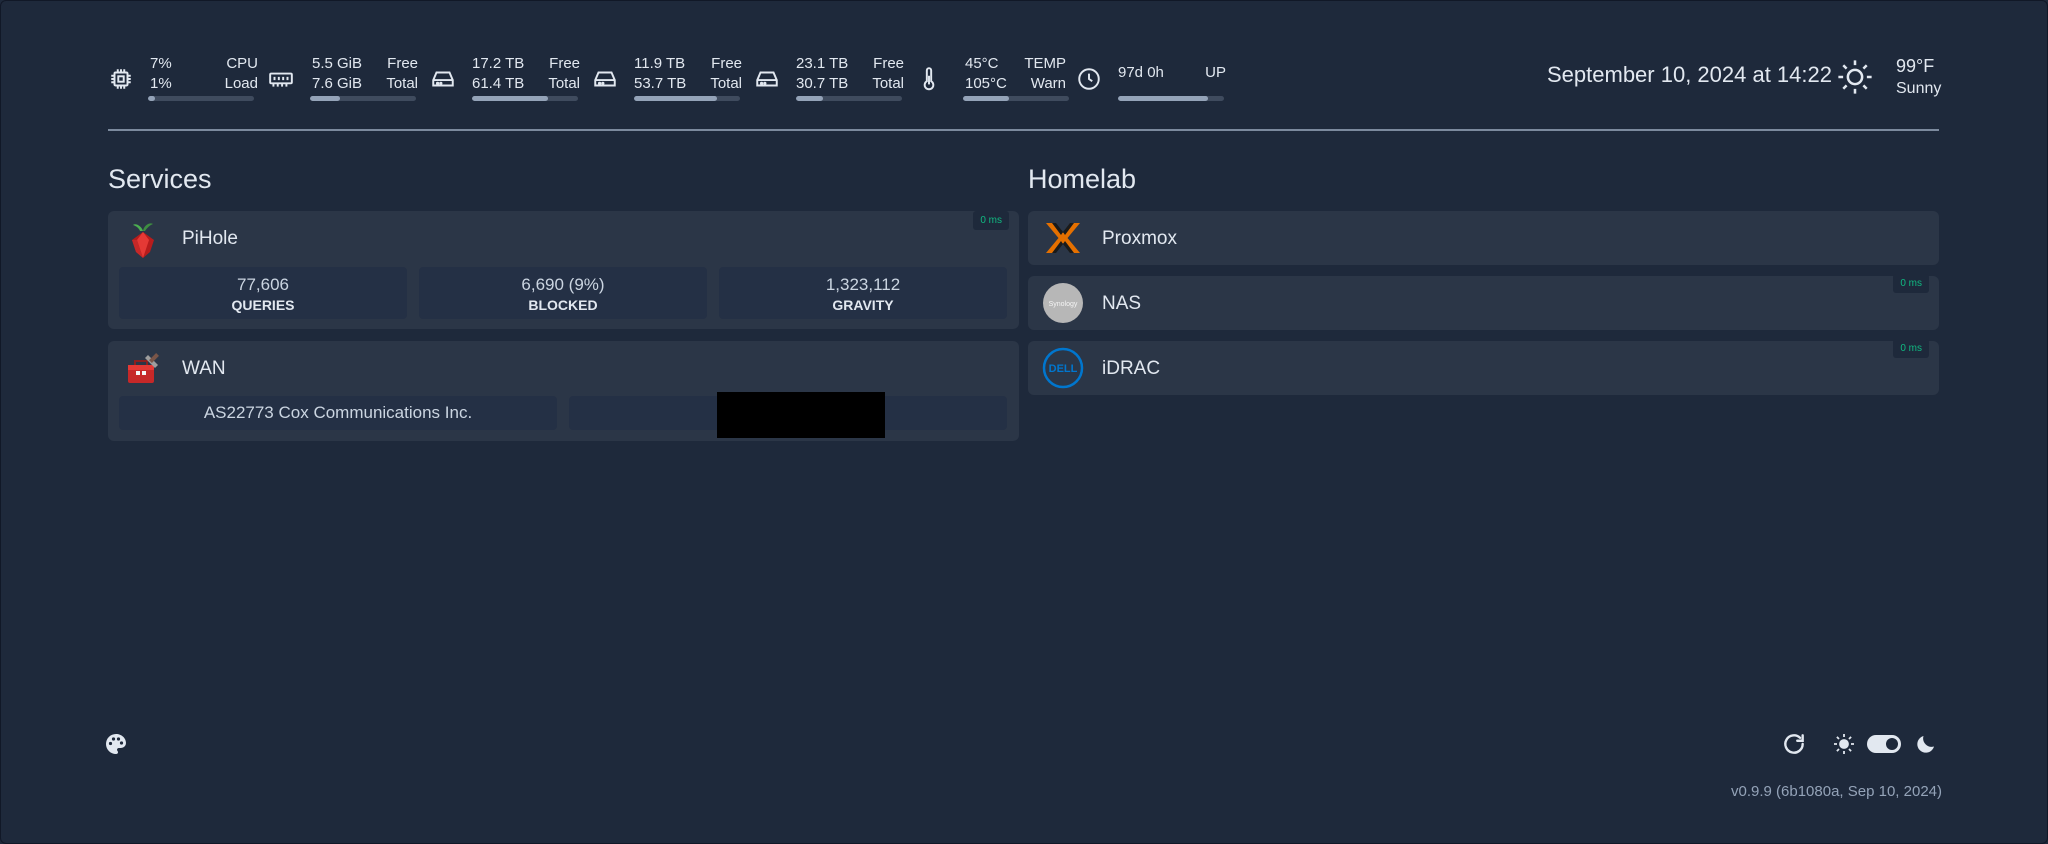  I want to click on disk-widget-3: 23.1 TB 30.7 TB Free Total, so click(829, 78).